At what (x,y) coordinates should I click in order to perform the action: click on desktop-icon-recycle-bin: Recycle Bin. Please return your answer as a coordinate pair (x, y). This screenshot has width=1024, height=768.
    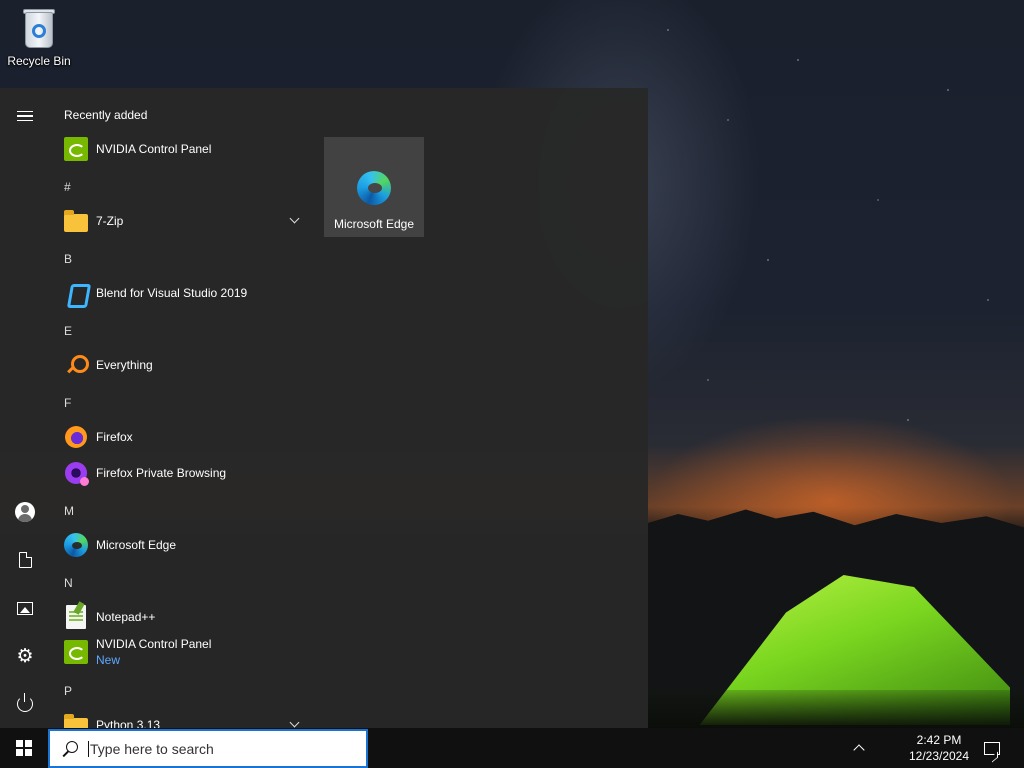
    Looking at the image, I should click on (39, 41).